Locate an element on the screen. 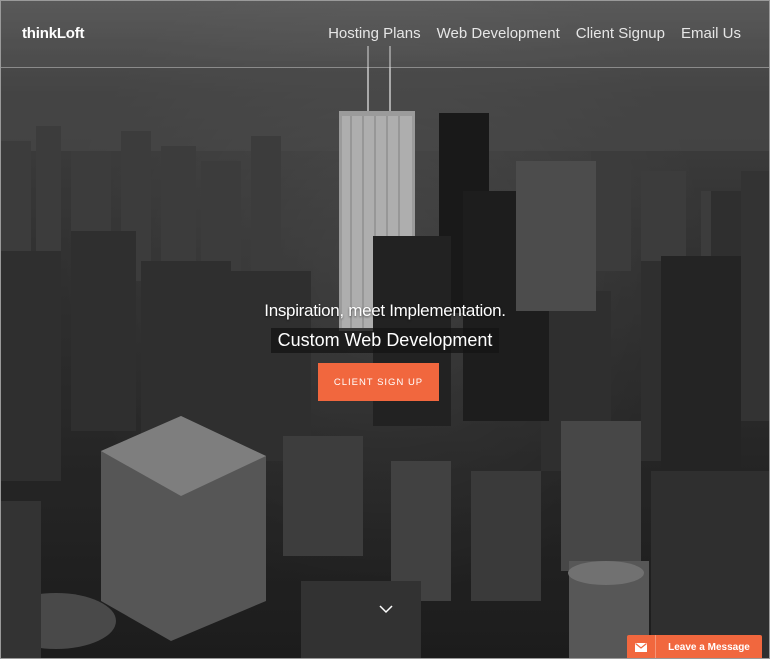  hero-title: Custom Web Development is located at coordinates (385, 340).